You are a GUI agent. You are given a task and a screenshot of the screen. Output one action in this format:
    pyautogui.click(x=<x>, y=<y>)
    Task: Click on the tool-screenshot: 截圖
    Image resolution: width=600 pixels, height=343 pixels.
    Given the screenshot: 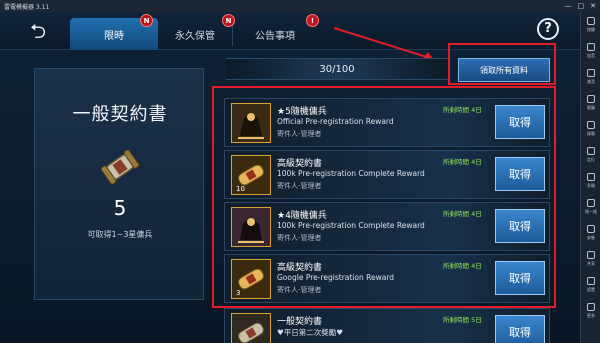 What is the action you would take?
    pyautogui.click(x=590, y=103)
    